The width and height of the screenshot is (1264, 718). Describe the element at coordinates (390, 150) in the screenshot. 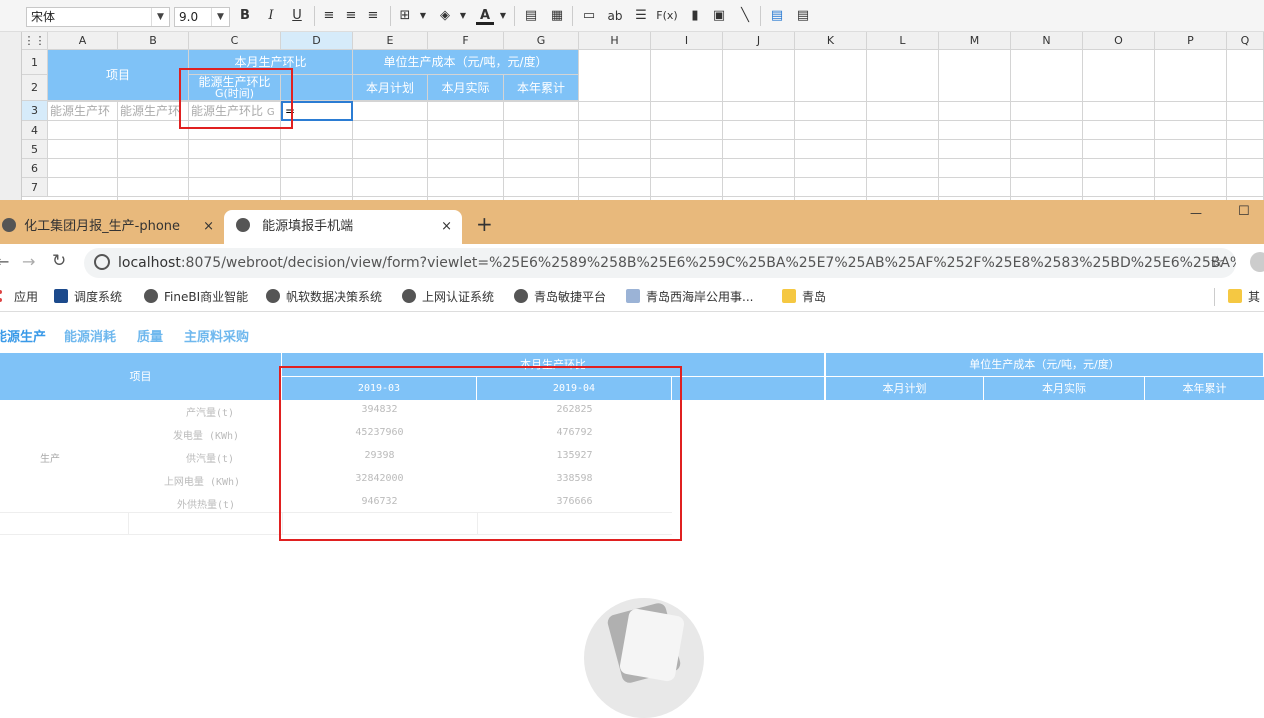

I see `grid-column-e` at that location.